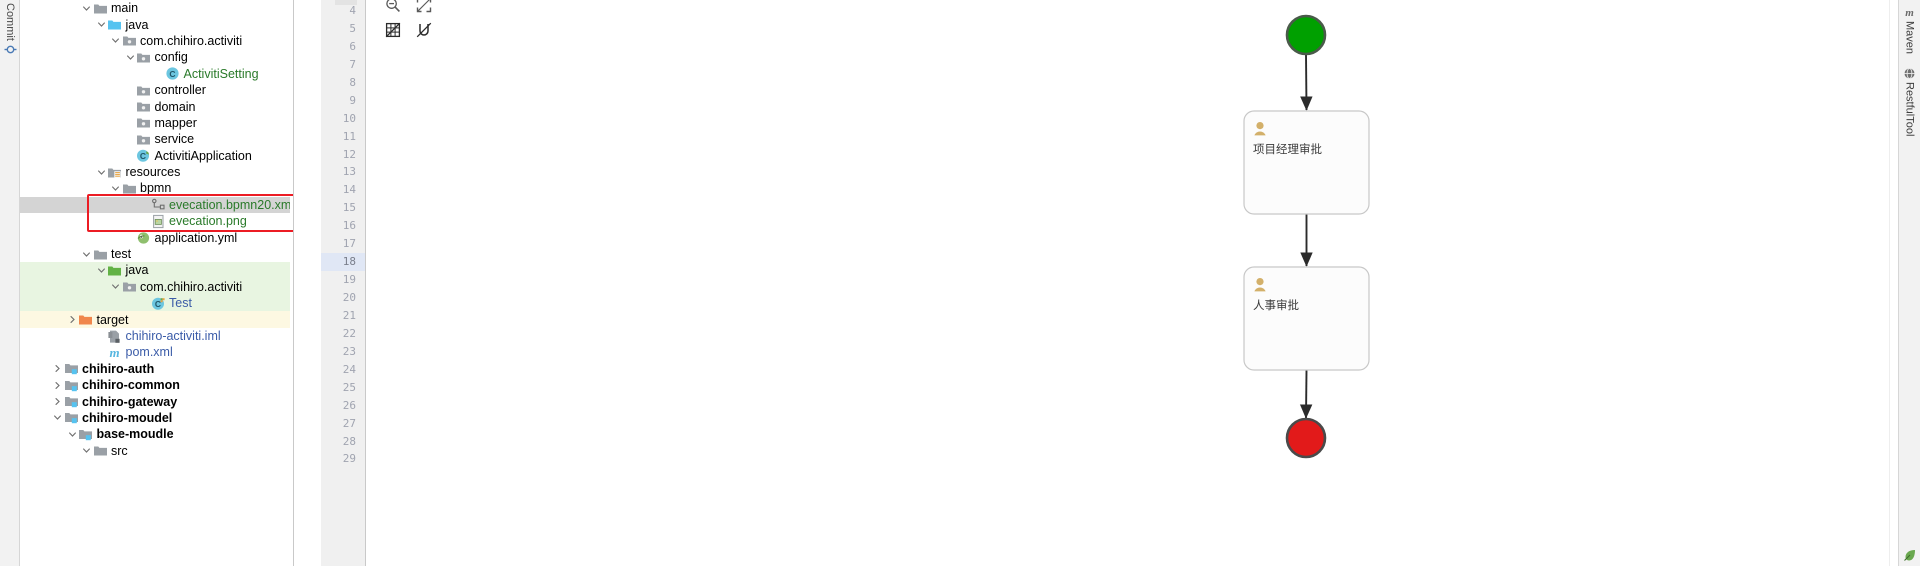 The height and width of the screenshot is (566, 1920). Describe the element at coordinates (343, 406) in the screenshot. I see `line-number: 26` at that location.